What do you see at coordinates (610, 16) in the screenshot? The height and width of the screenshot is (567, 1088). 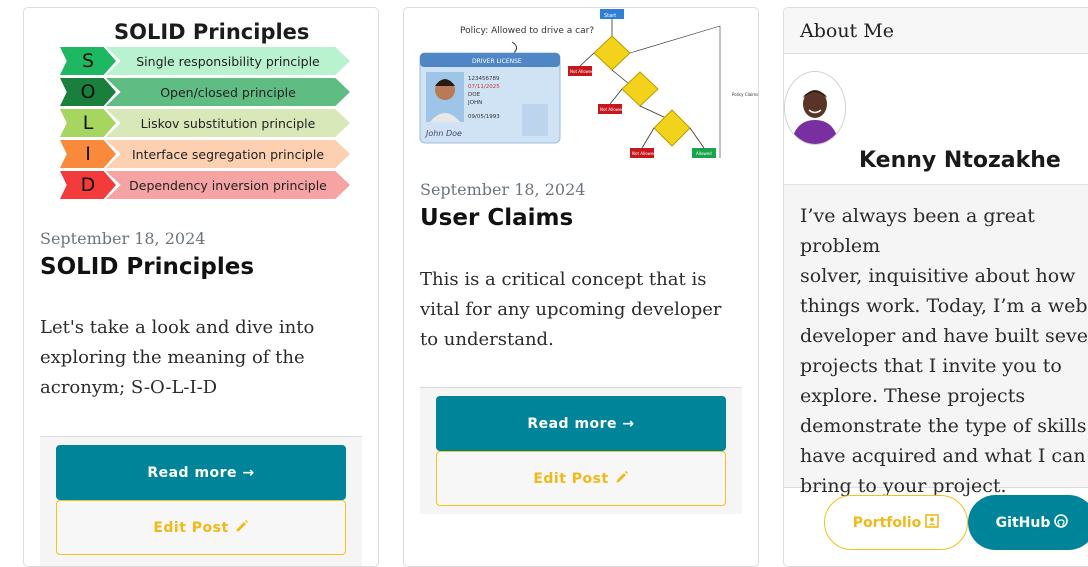 I see `flow-start-label: Start` at bounding box center [610, 16].